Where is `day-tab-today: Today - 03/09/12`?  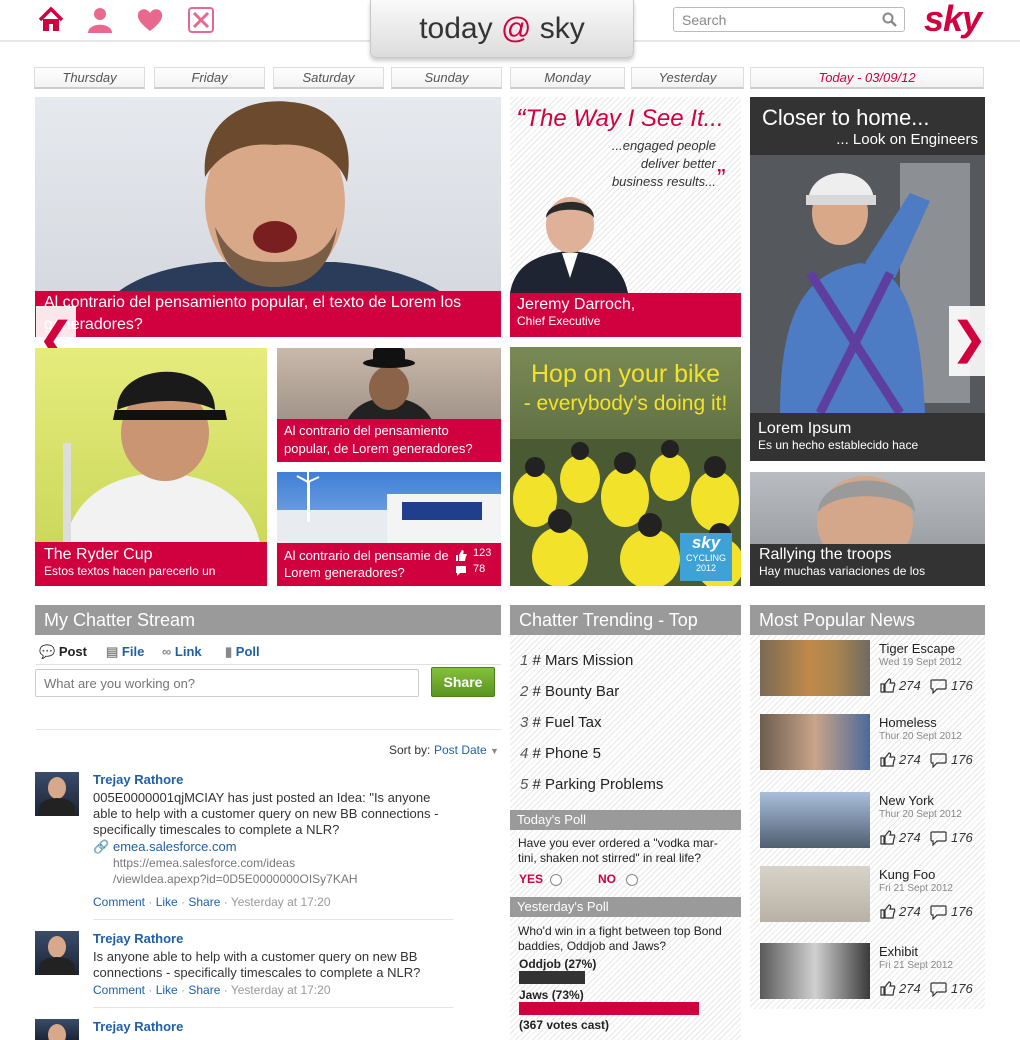 day-tab-today: Today - 03/09/12 is located at coordinates (867, 78).